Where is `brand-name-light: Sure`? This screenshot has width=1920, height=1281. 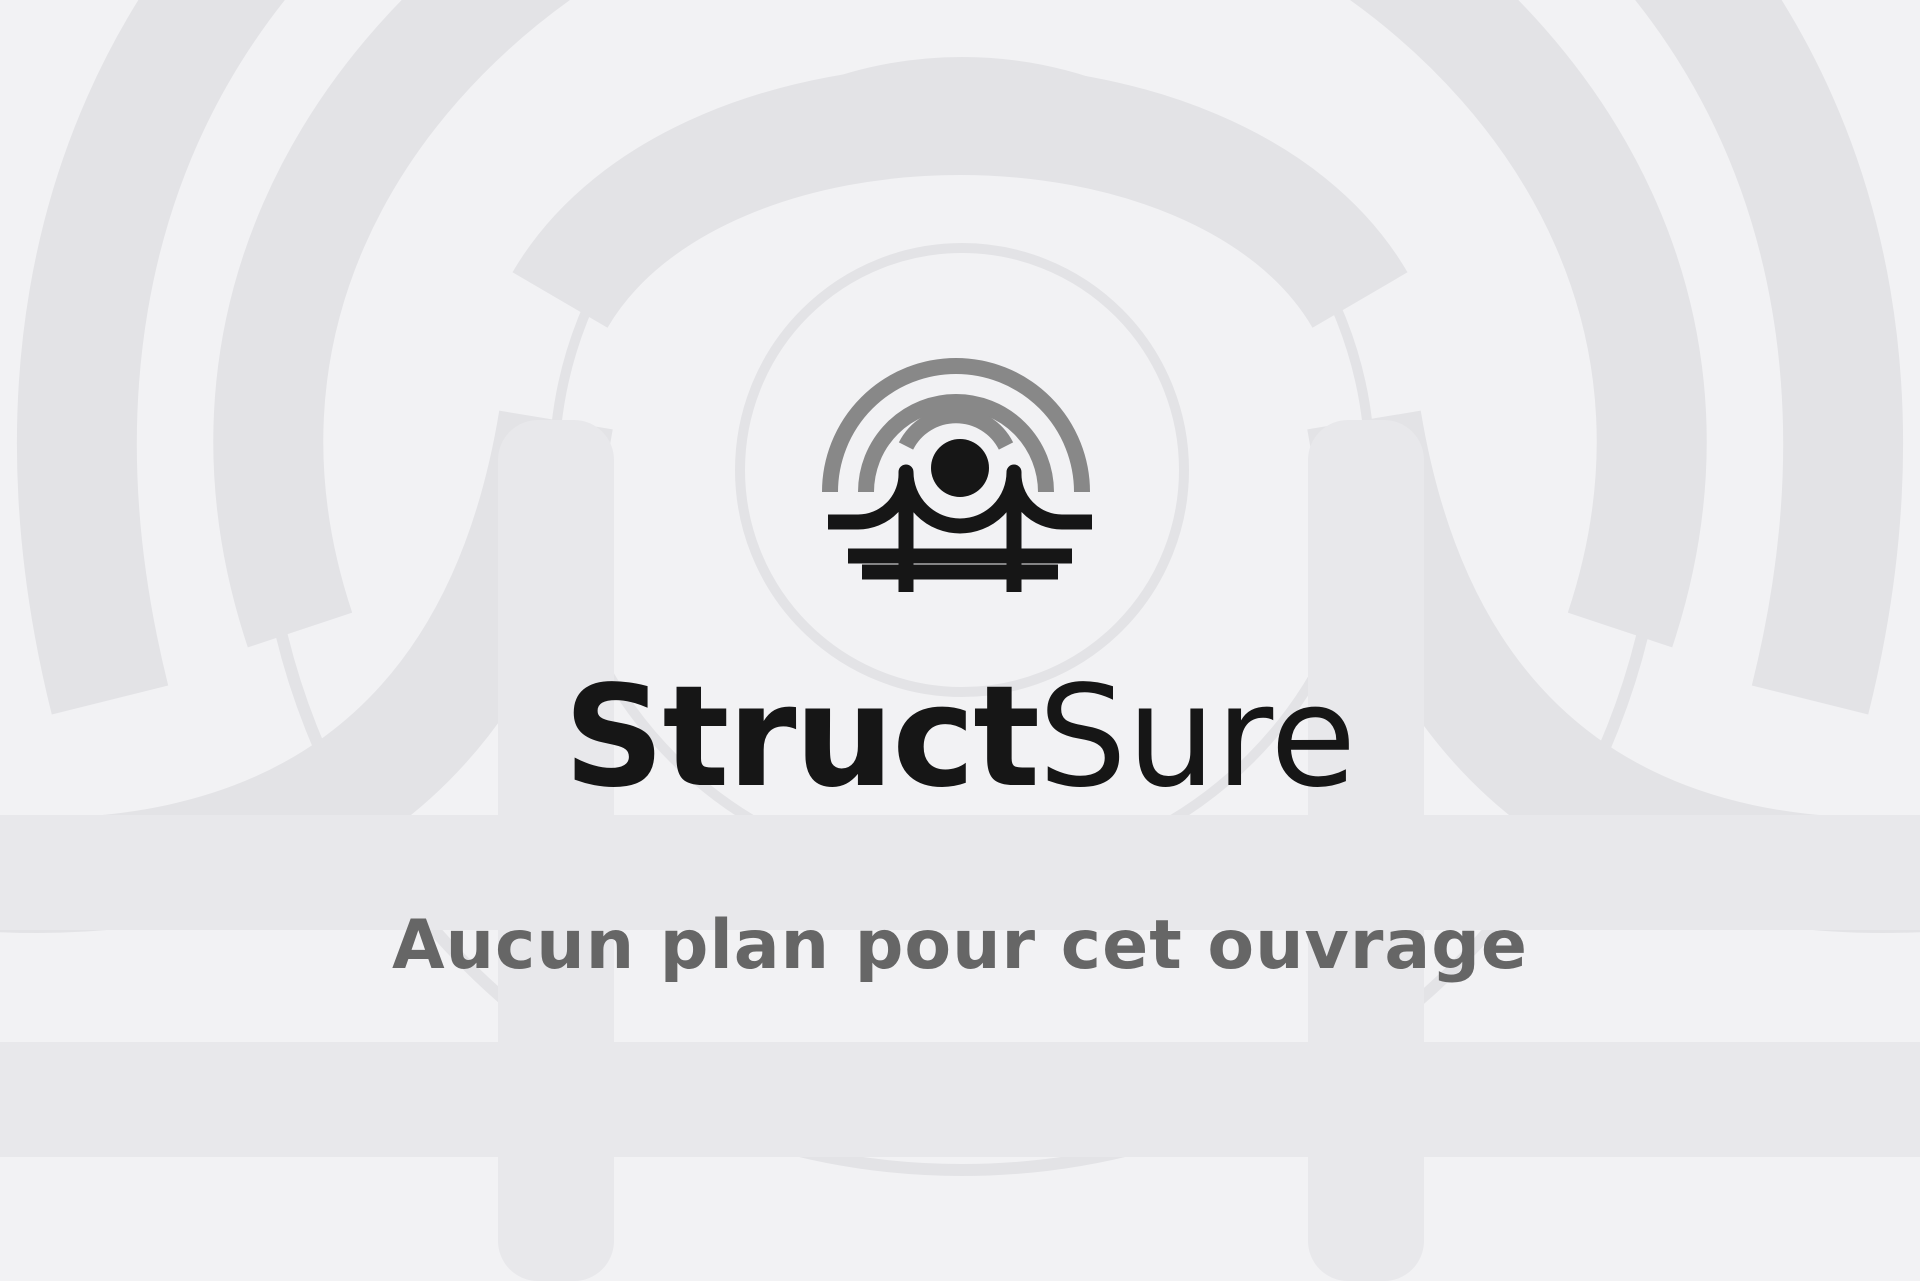
brand-name-light: Sure is located at coordinates (1197, 737).